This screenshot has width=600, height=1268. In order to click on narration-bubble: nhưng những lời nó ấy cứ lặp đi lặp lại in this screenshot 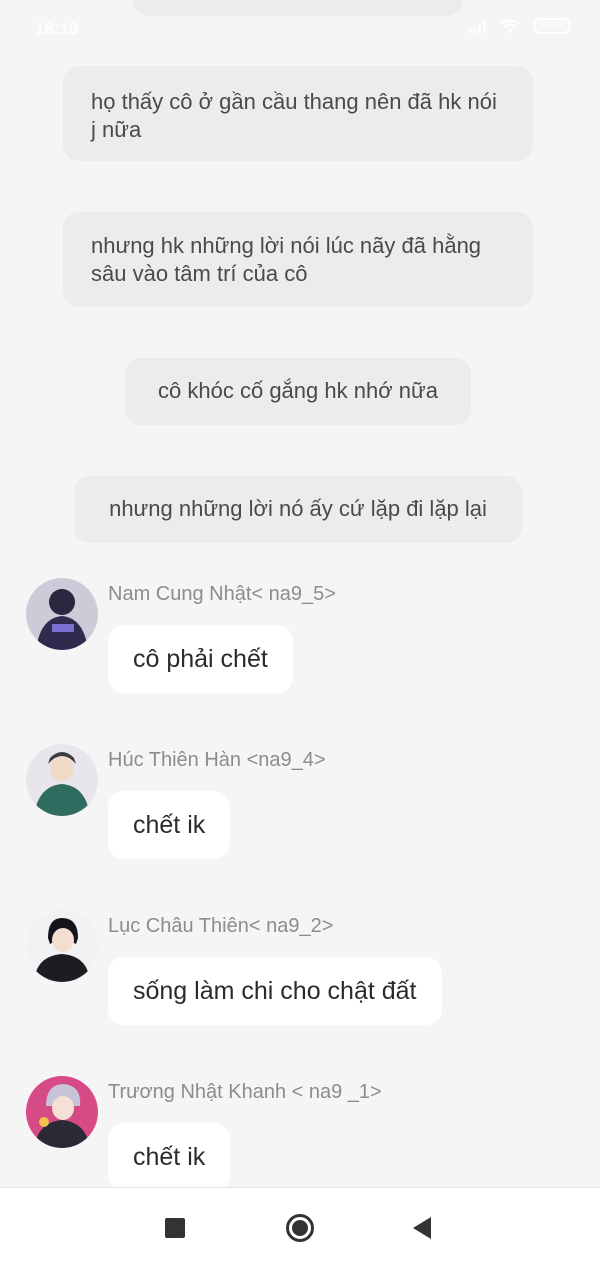, I will do `click(298, 509)`.